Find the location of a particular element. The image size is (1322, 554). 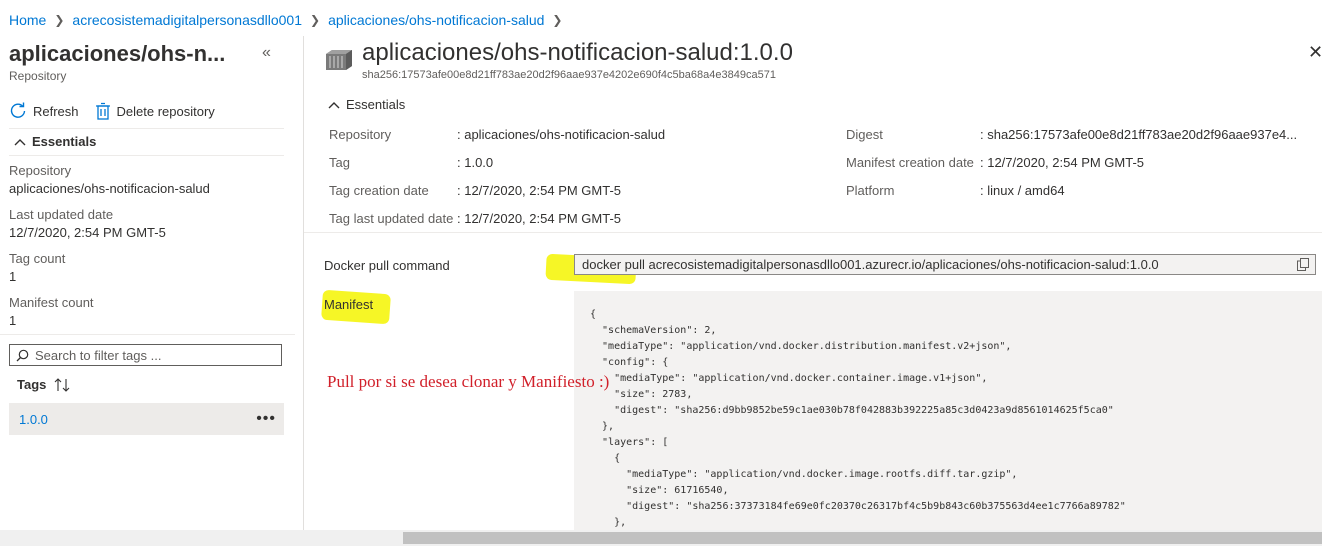

tag-last-updated-label: Tag last updated date is located at coordinates (391, 218).